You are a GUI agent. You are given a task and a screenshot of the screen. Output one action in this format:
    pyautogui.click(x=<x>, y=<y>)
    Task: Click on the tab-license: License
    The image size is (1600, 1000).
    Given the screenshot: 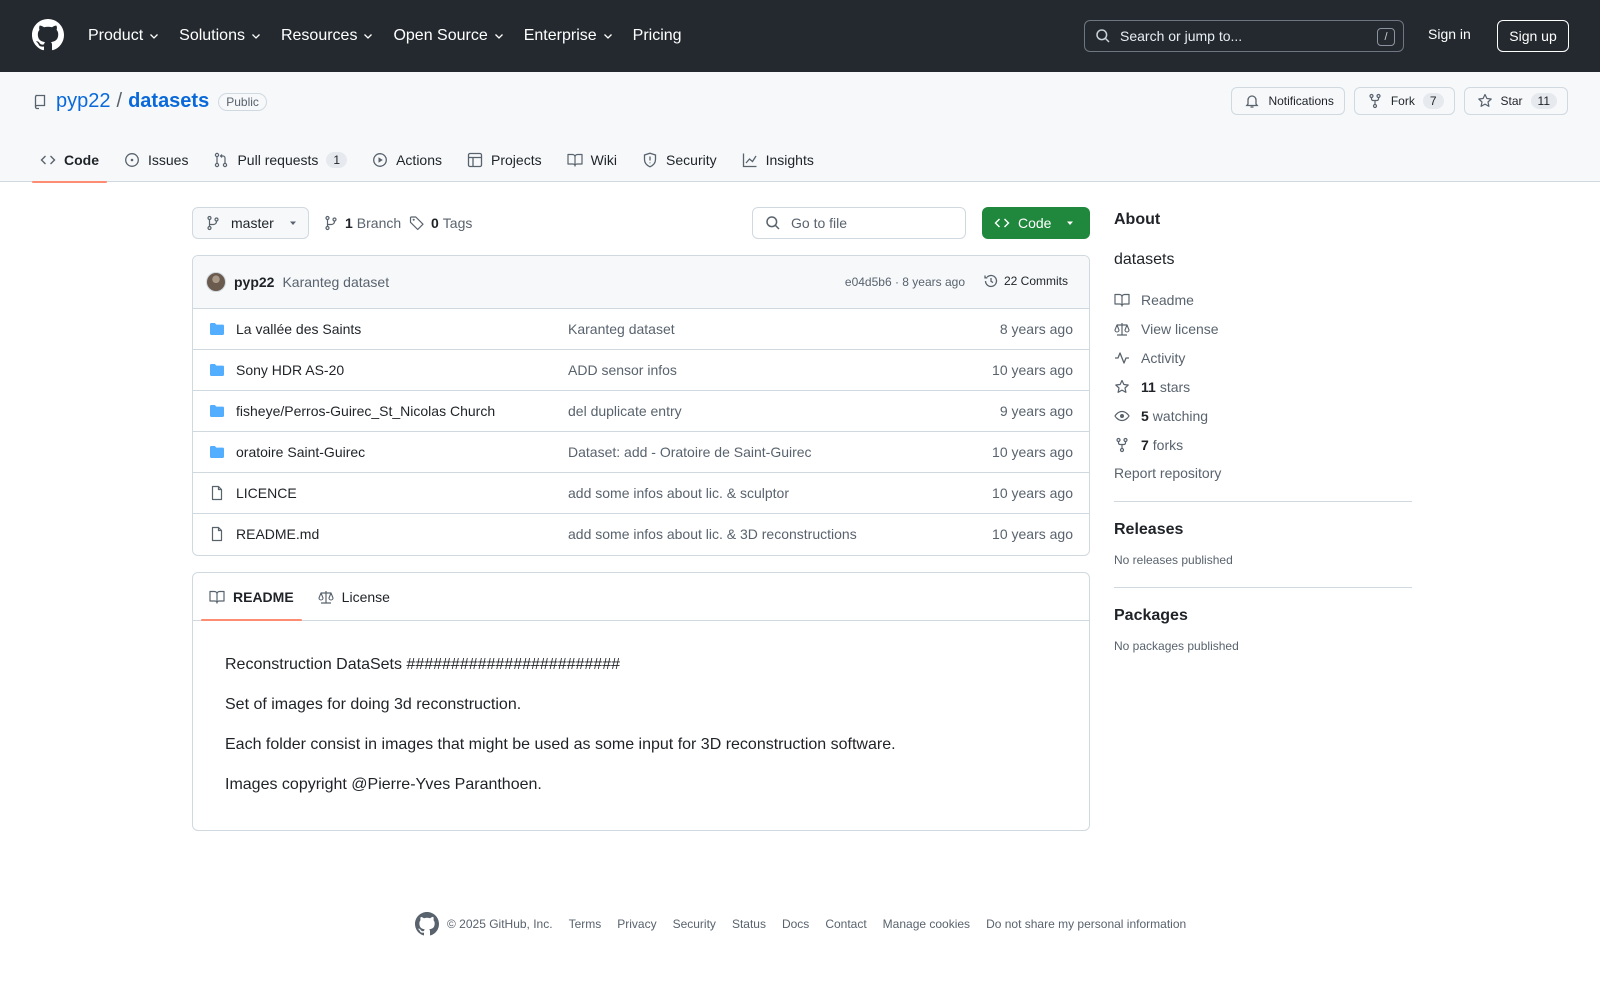 What is the action you would take?
    pyautogui.click(x=354, y=596)
    